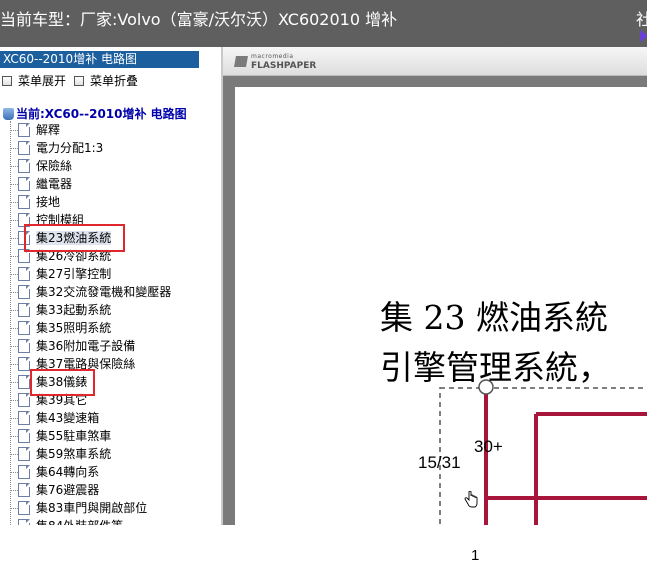 The height and width of the screenshot is (564, 647). I want to click on tree-item-label: 集76避震器, so click(68, 490).